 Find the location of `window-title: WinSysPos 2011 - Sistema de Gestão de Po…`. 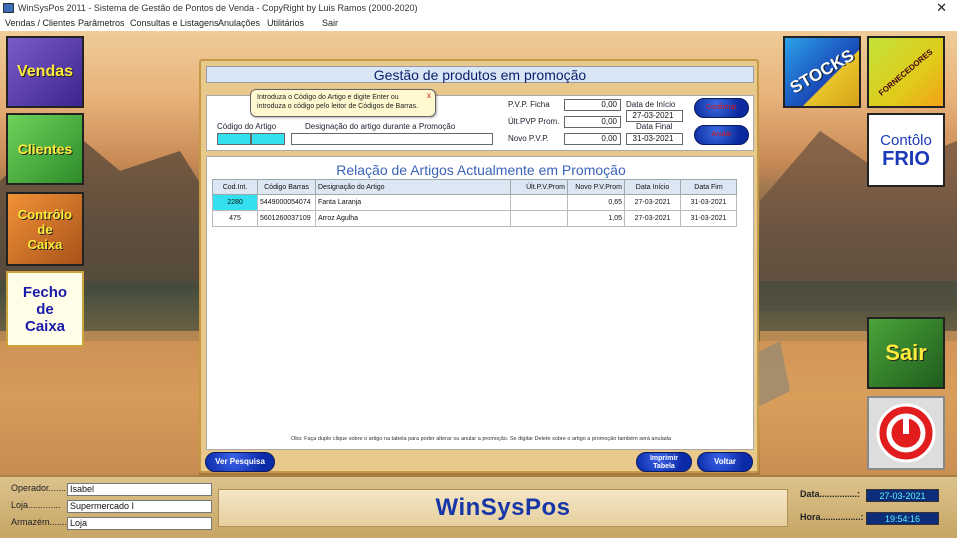

window-title: WinSysPos 2011 - Sistema de Gestão de Po… is located at coordinates (218, 8).